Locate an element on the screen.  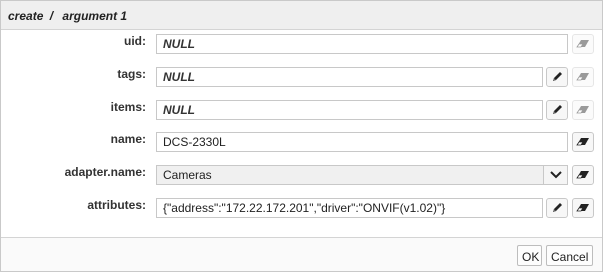
name-field: DCS-2330L is located at coordinates (362, 142).